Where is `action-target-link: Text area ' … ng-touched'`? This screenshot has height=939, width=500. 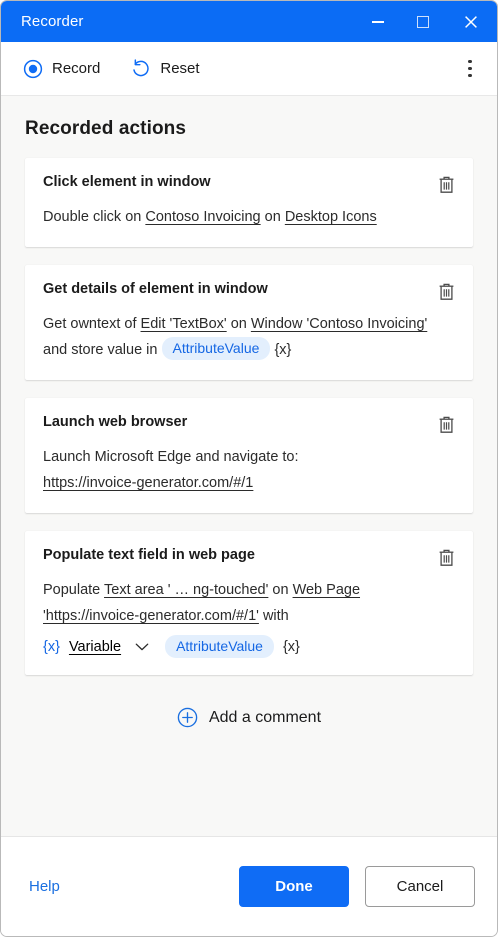 action-target-link: Text area ' … ng-touched' is located at coordinates (186, 590).